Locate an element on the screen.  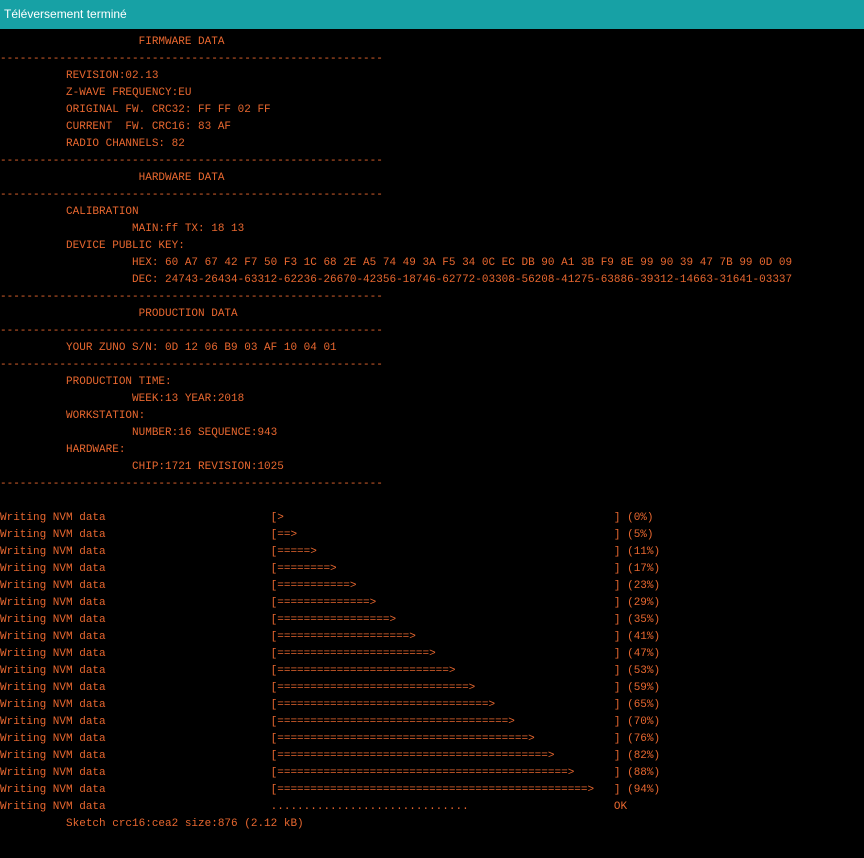
console-line: Writing NVM data [=====> ] (11%) is located at coordinates (330, 552).